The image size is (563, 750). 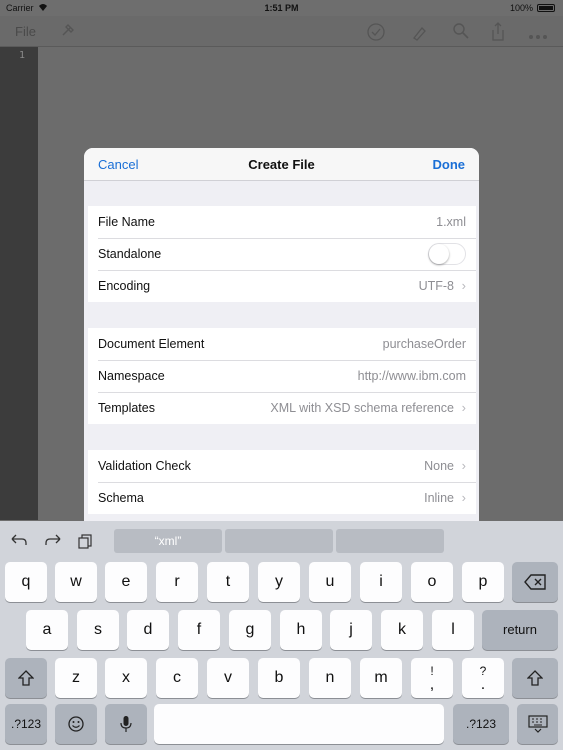 I want to click on key-u: u, so click(x=330, y=582).